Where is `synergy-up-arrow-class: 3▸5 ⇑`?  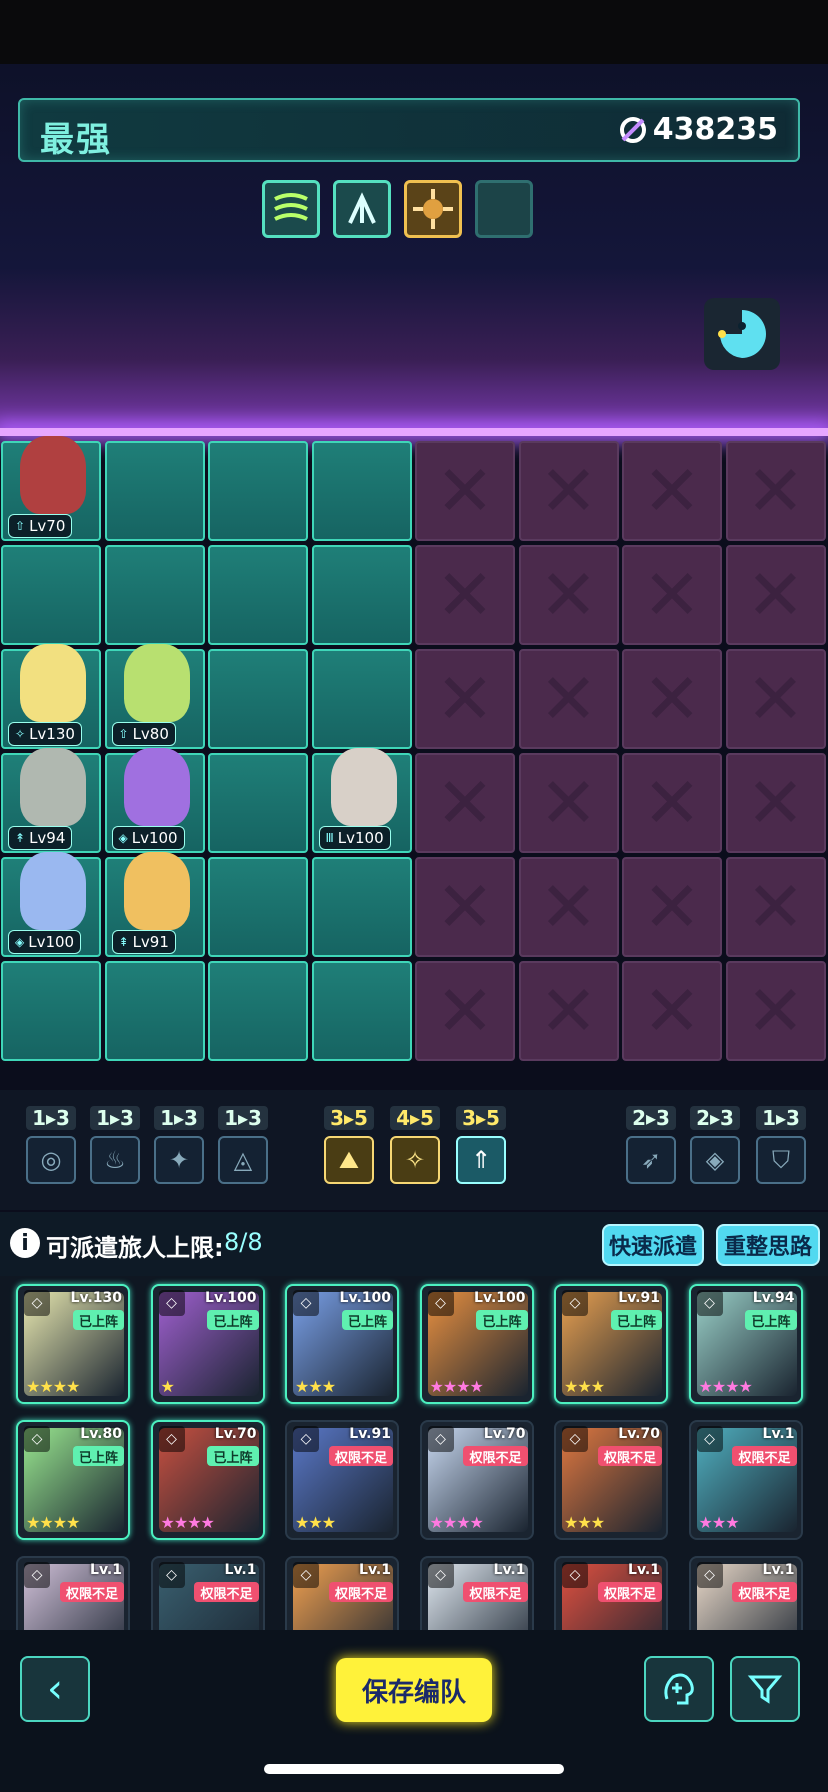 synergy-up-arrow-class: 3▸5 ⇑ is located at coordinates (481, 1145).